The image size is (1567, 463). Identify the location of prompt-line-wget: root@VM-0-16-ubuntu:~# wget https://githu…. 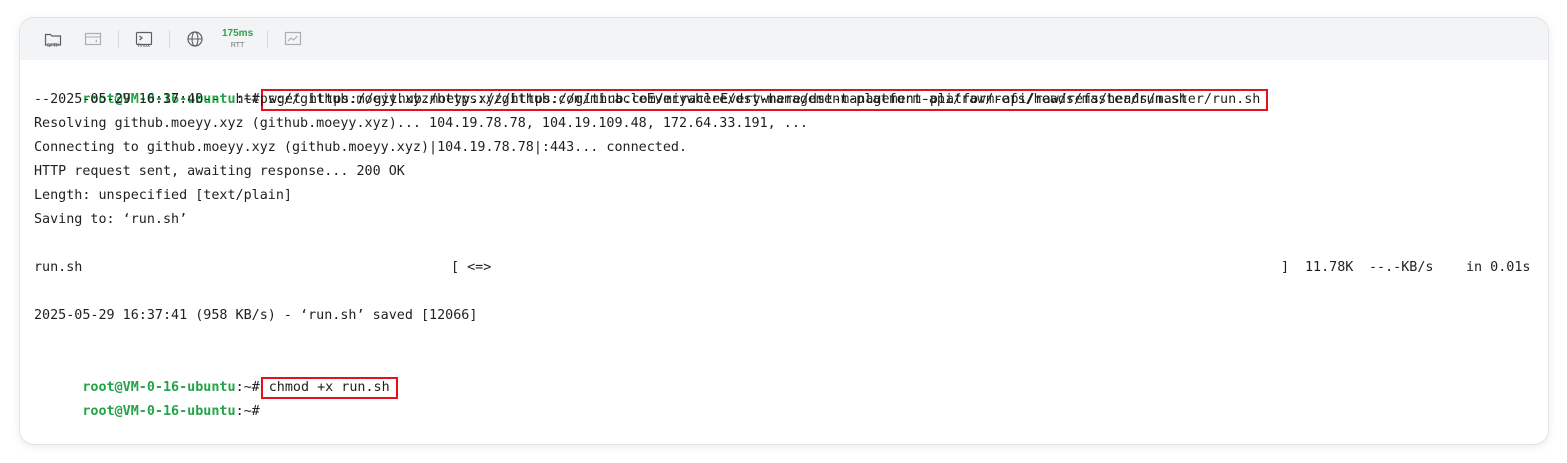
(786, 87).